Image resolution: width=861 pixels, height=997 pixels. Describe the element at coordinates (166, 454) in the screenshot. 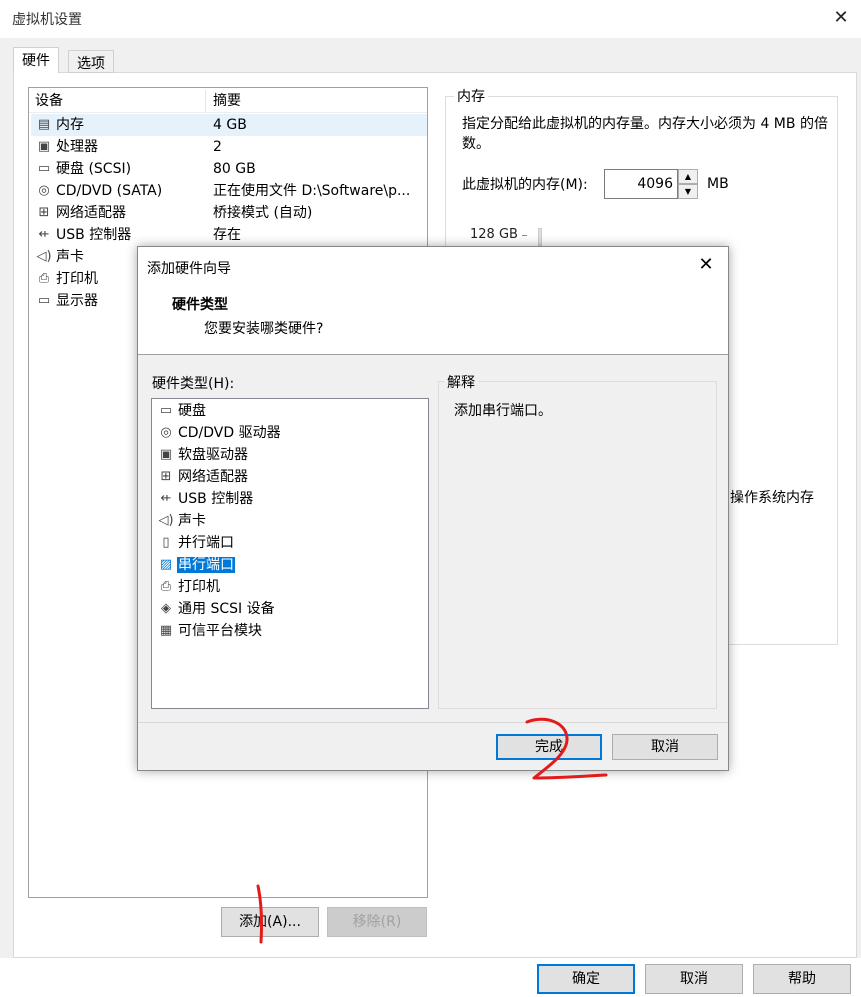

I see `floppy-icon: ▣` at that location.